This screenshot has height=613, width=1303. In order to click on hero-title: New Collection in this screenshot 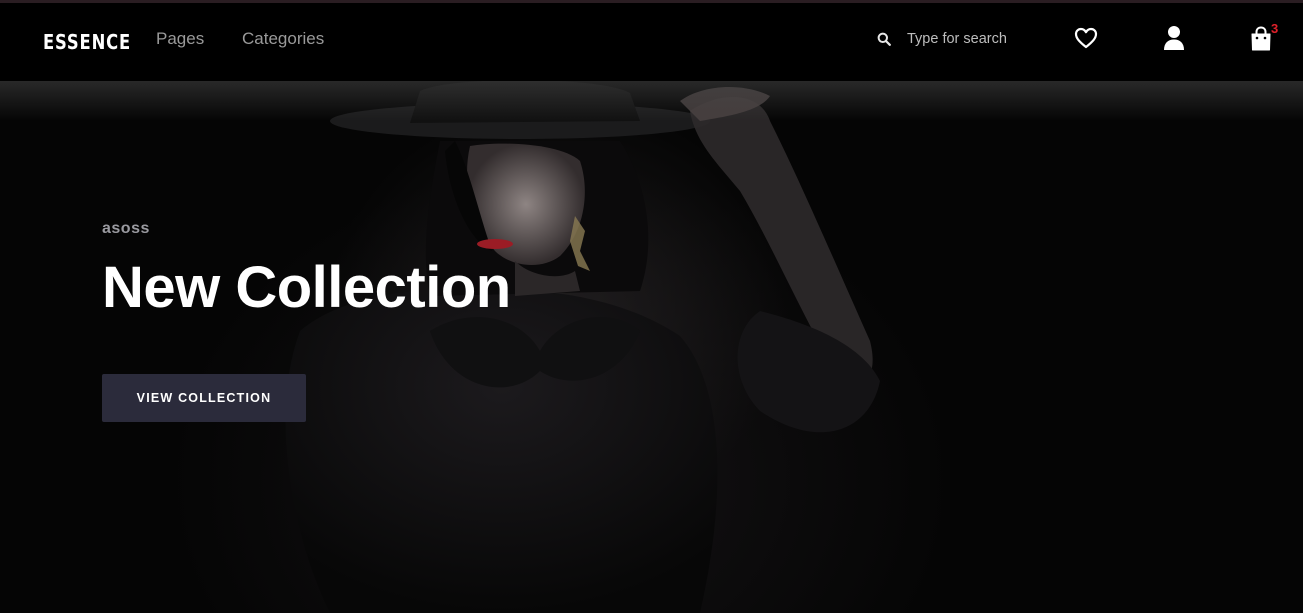, I will do `click(306, 287)`.